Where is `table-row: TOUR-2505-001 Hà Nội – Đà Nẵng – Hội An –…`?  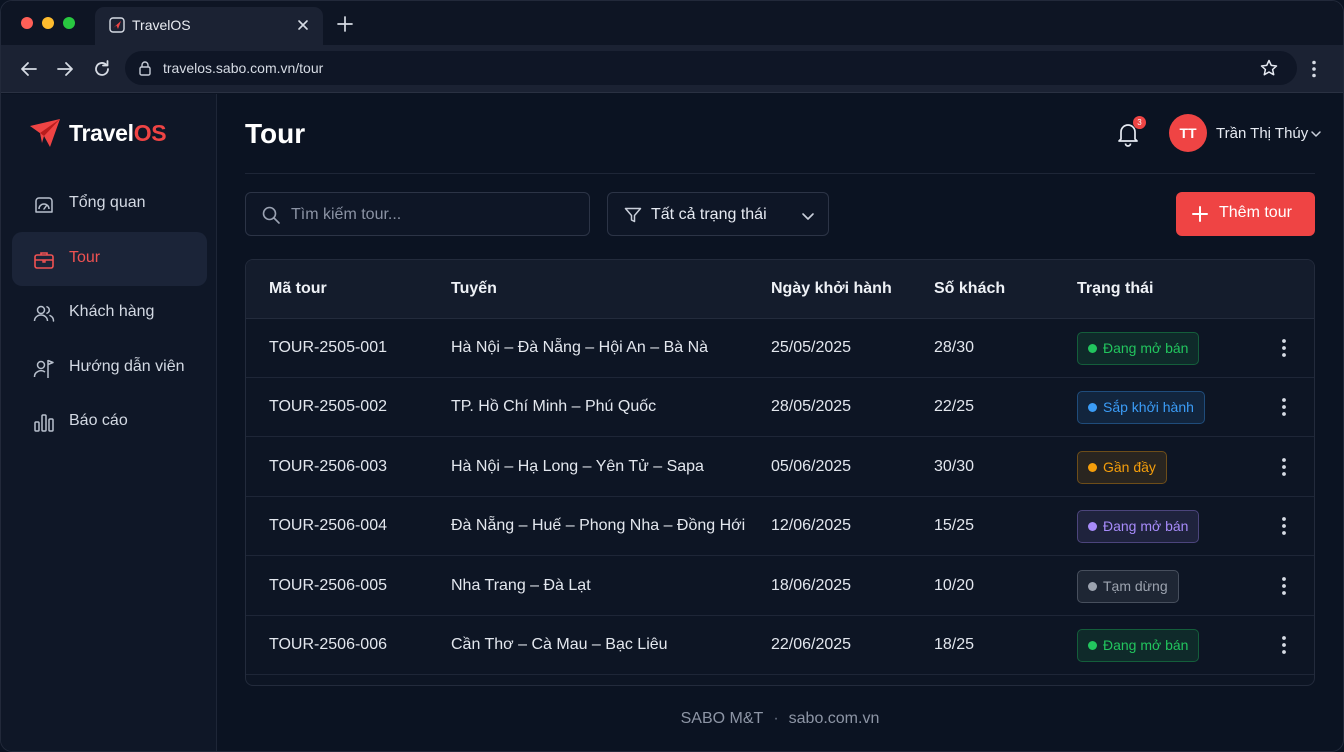 table-row: TOUR-2505-001 Hà Nội – Đà Nẵng – Hội An –… is located at coordinates (780, 348).